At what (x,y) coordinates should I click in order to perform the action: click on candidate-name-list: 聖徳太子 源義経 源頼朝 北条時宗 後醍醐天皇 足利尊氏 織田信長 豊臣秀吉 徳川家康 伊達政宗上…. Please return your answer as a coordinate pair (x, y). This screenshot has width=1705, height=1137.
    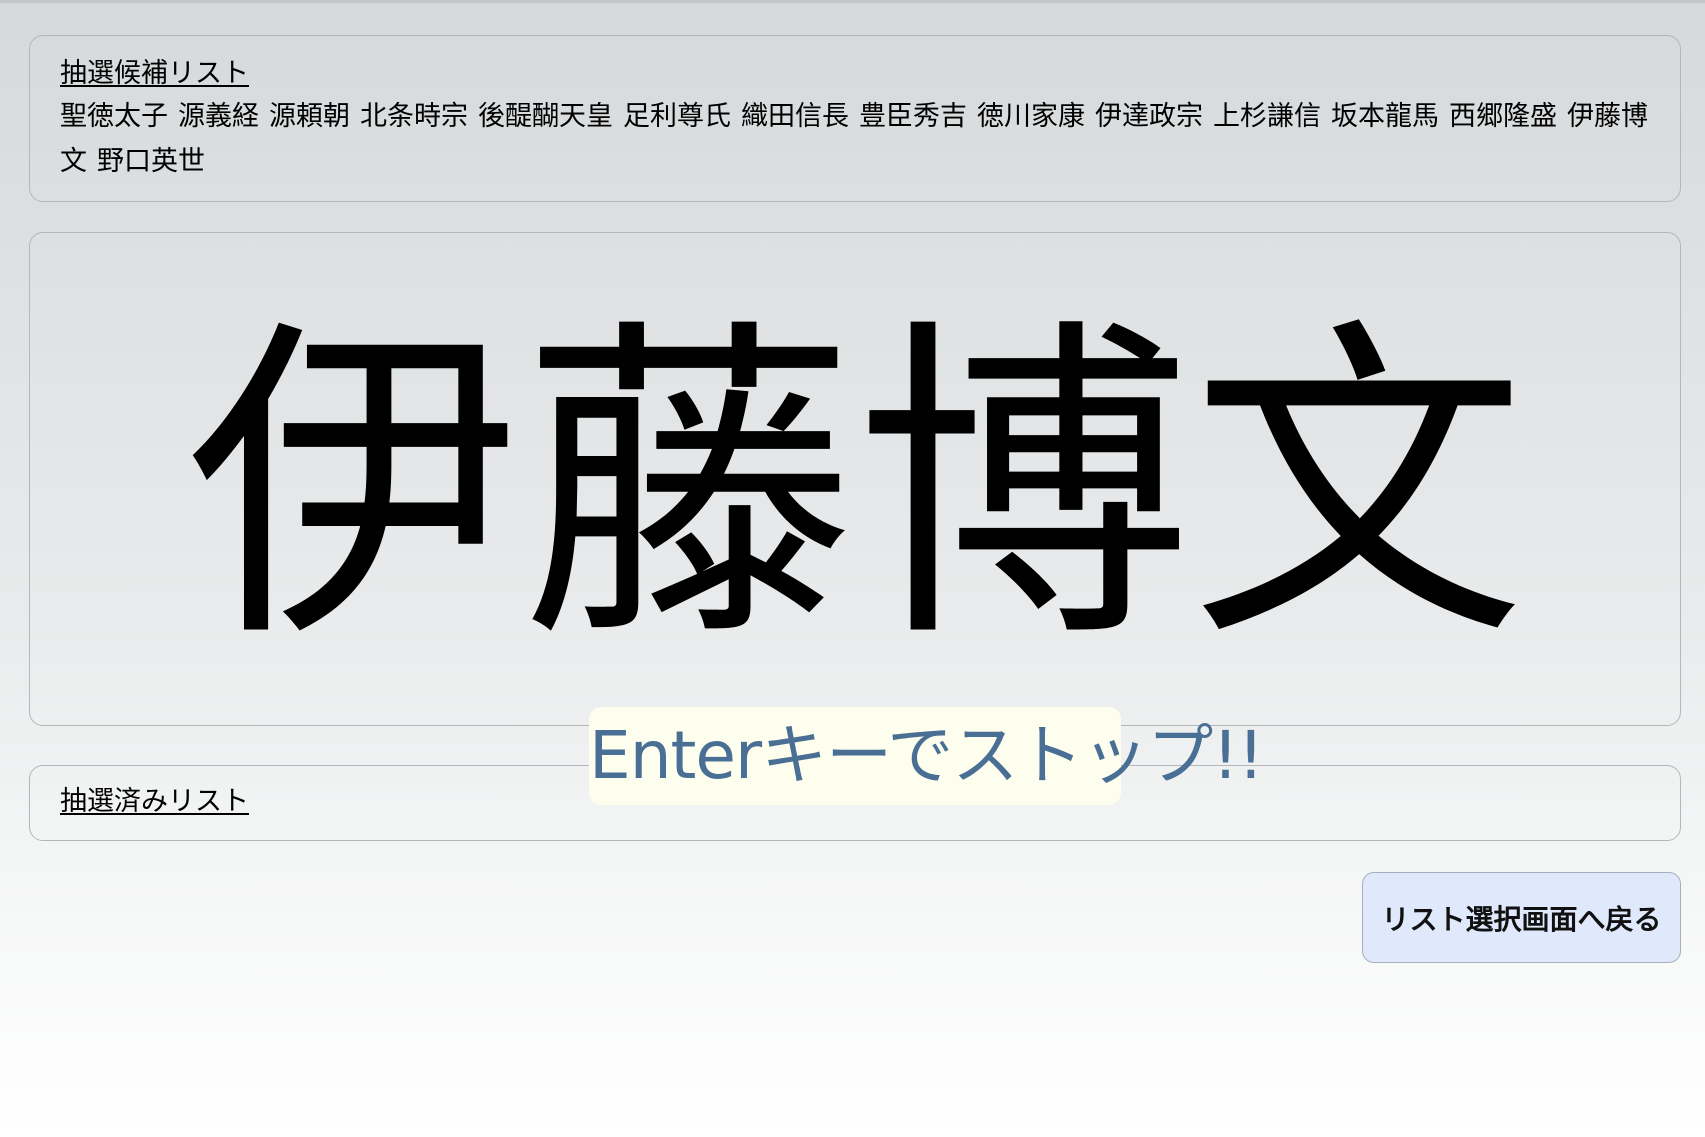
    Looking at the image, I should click on (855, 139).